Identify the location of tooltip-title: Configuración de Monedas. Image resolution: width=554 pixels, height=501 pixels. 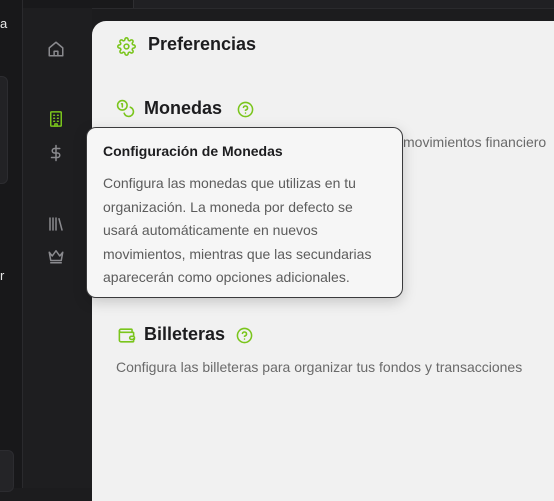
(193, 151).